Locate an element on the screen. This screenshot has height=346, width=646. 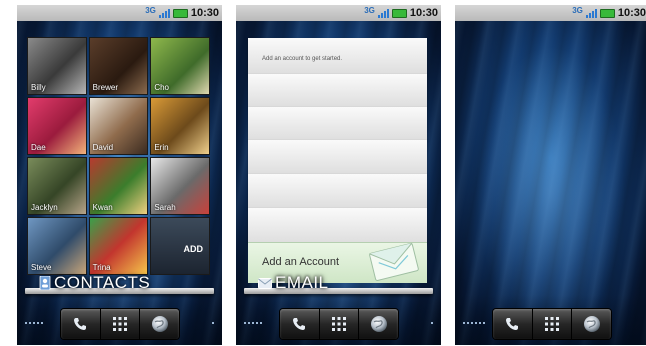
contact-name: Dae is located at coordinates (38, 147).